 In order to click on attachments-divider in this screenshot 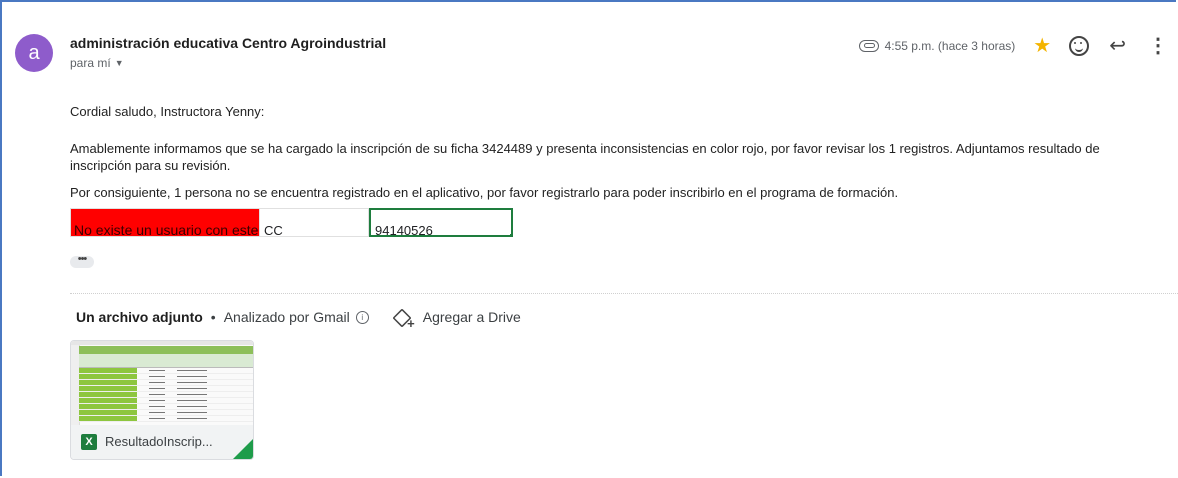, I will do `click(624, 293)`.